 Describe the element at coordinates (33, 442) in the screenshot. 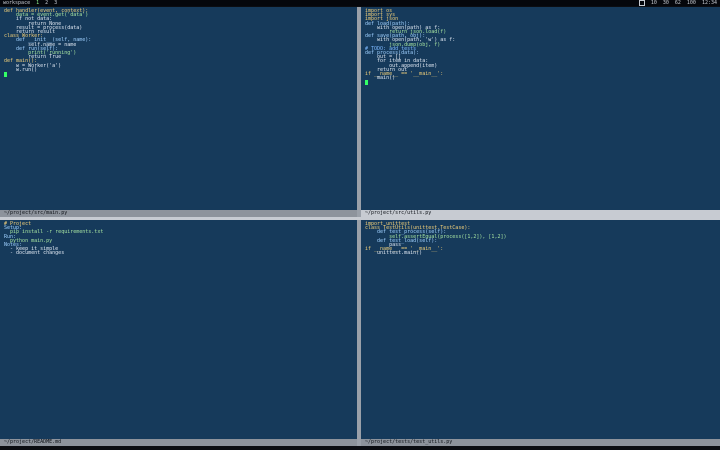

I see `status-filename: ~/project/README.md` at that location.